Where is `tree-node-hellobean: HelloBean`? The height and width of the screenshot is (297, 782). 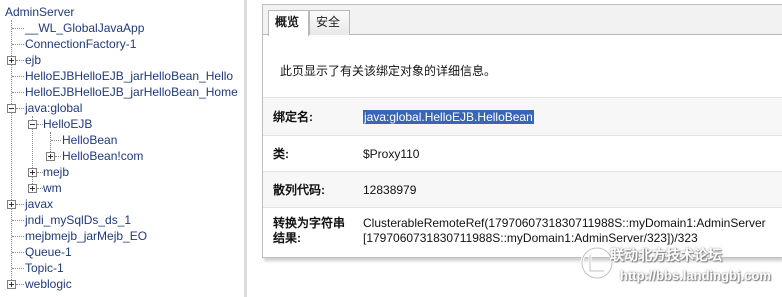
tree-node-hellobean: HelloBean is located at coordinates (89, 140).